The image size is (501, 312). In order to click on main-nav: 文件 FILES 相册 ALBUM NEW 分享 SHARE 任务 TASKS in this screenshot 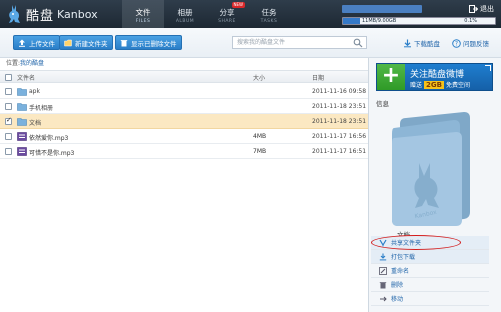, I will do `click(206, 14)`.